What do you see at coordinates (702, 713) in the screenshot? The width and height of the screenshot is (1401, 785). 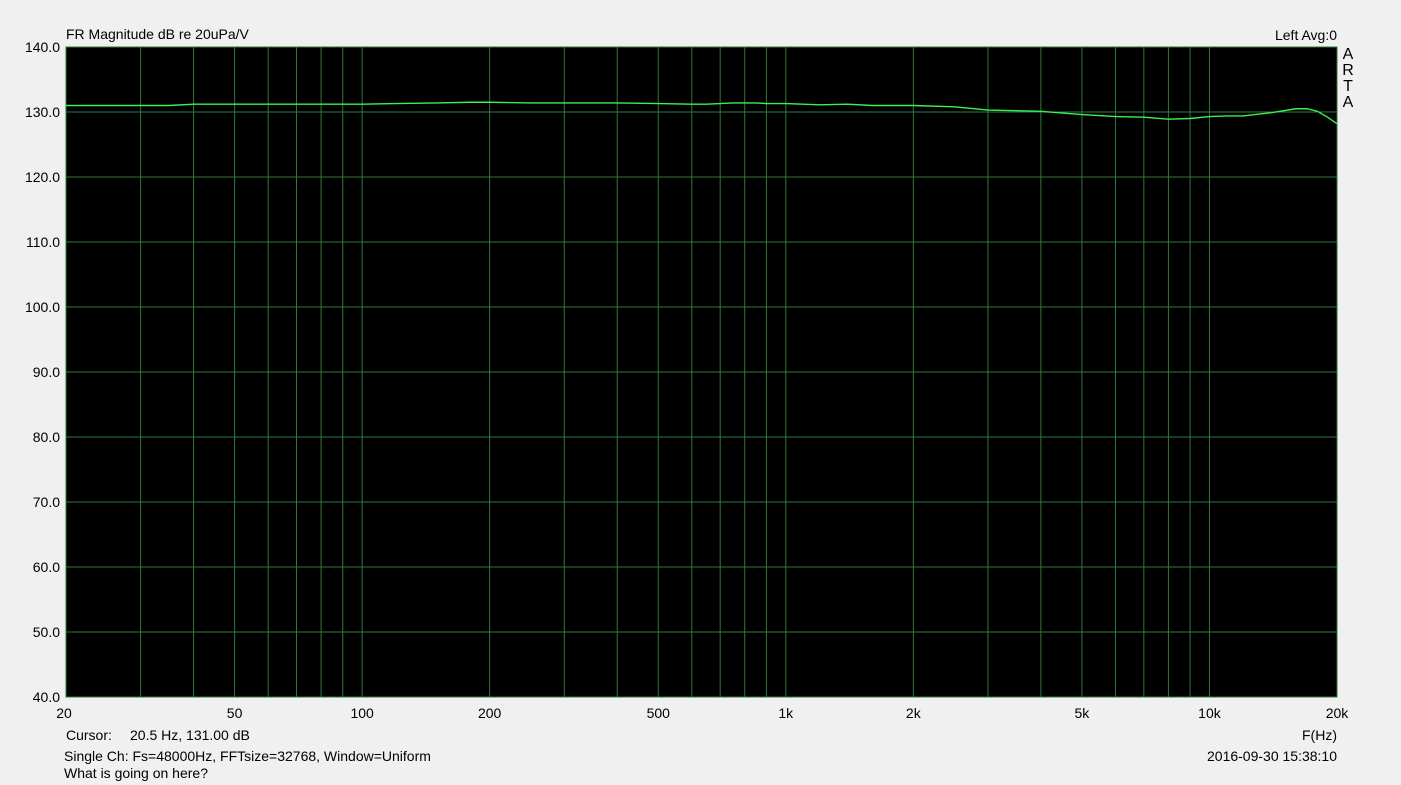 I see `x-axis-ticks: 20 50 100 200 500 1k 2k 5k 10k 20k` at bounding box center [702, 713].